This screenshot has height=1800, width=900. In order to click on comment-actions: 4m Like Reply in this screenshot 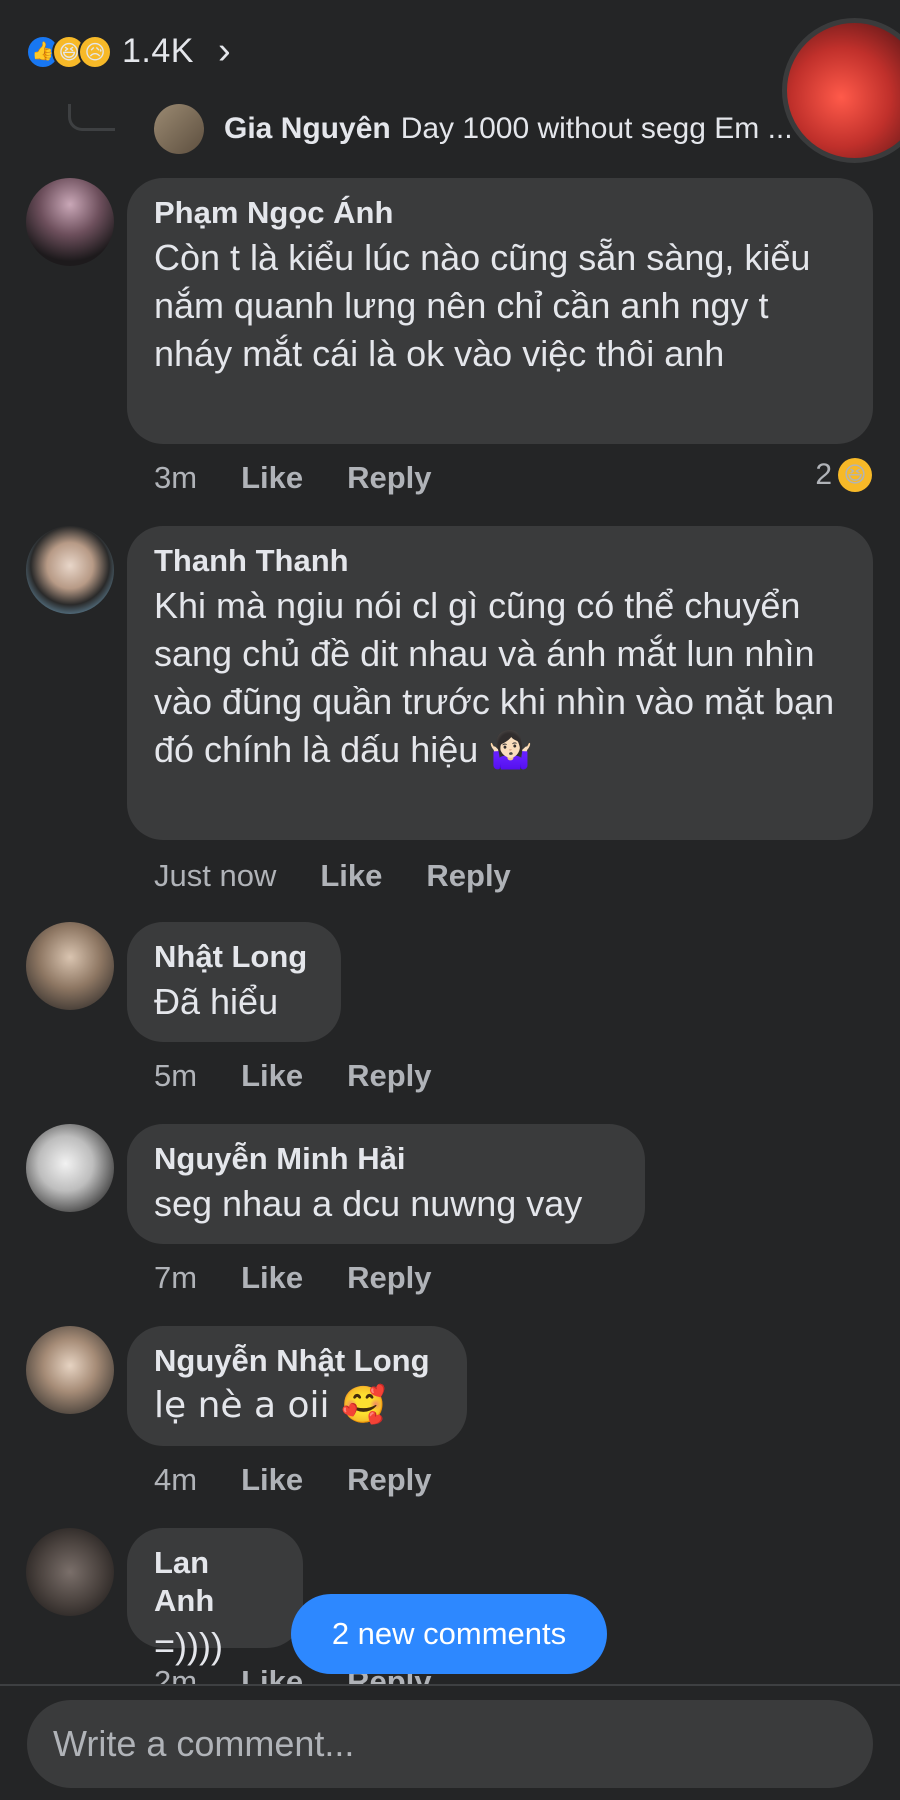, I will do `click(293, 1480)`.